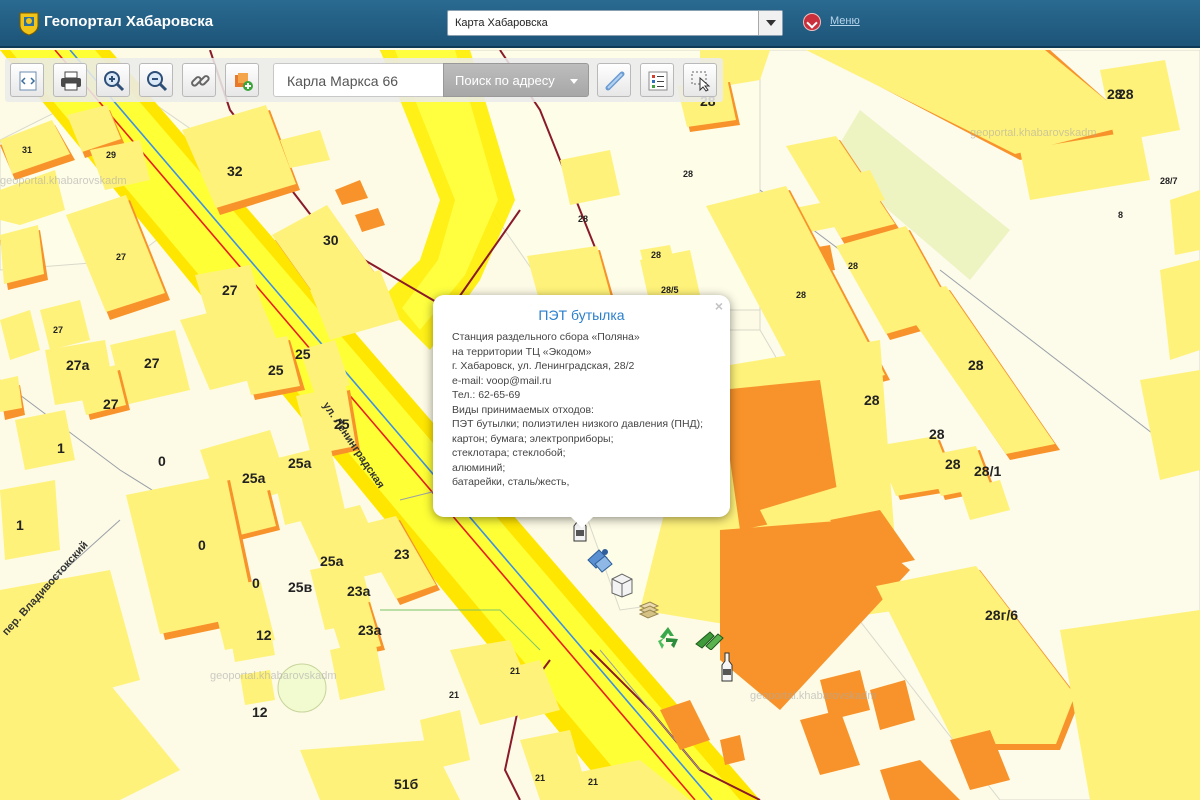 This screenshot has width=1200, height=800. What do you see at coordinates (29, 23) in the screenshot?
I see `city-emblem-icon` at bounding box center [29, 23].